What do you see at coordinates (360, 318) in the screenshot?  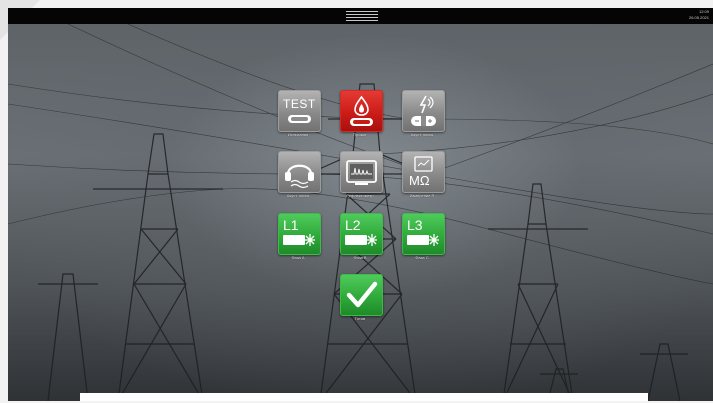 I see `tile-ready-label: Готов` at bounding box center [360, 318].